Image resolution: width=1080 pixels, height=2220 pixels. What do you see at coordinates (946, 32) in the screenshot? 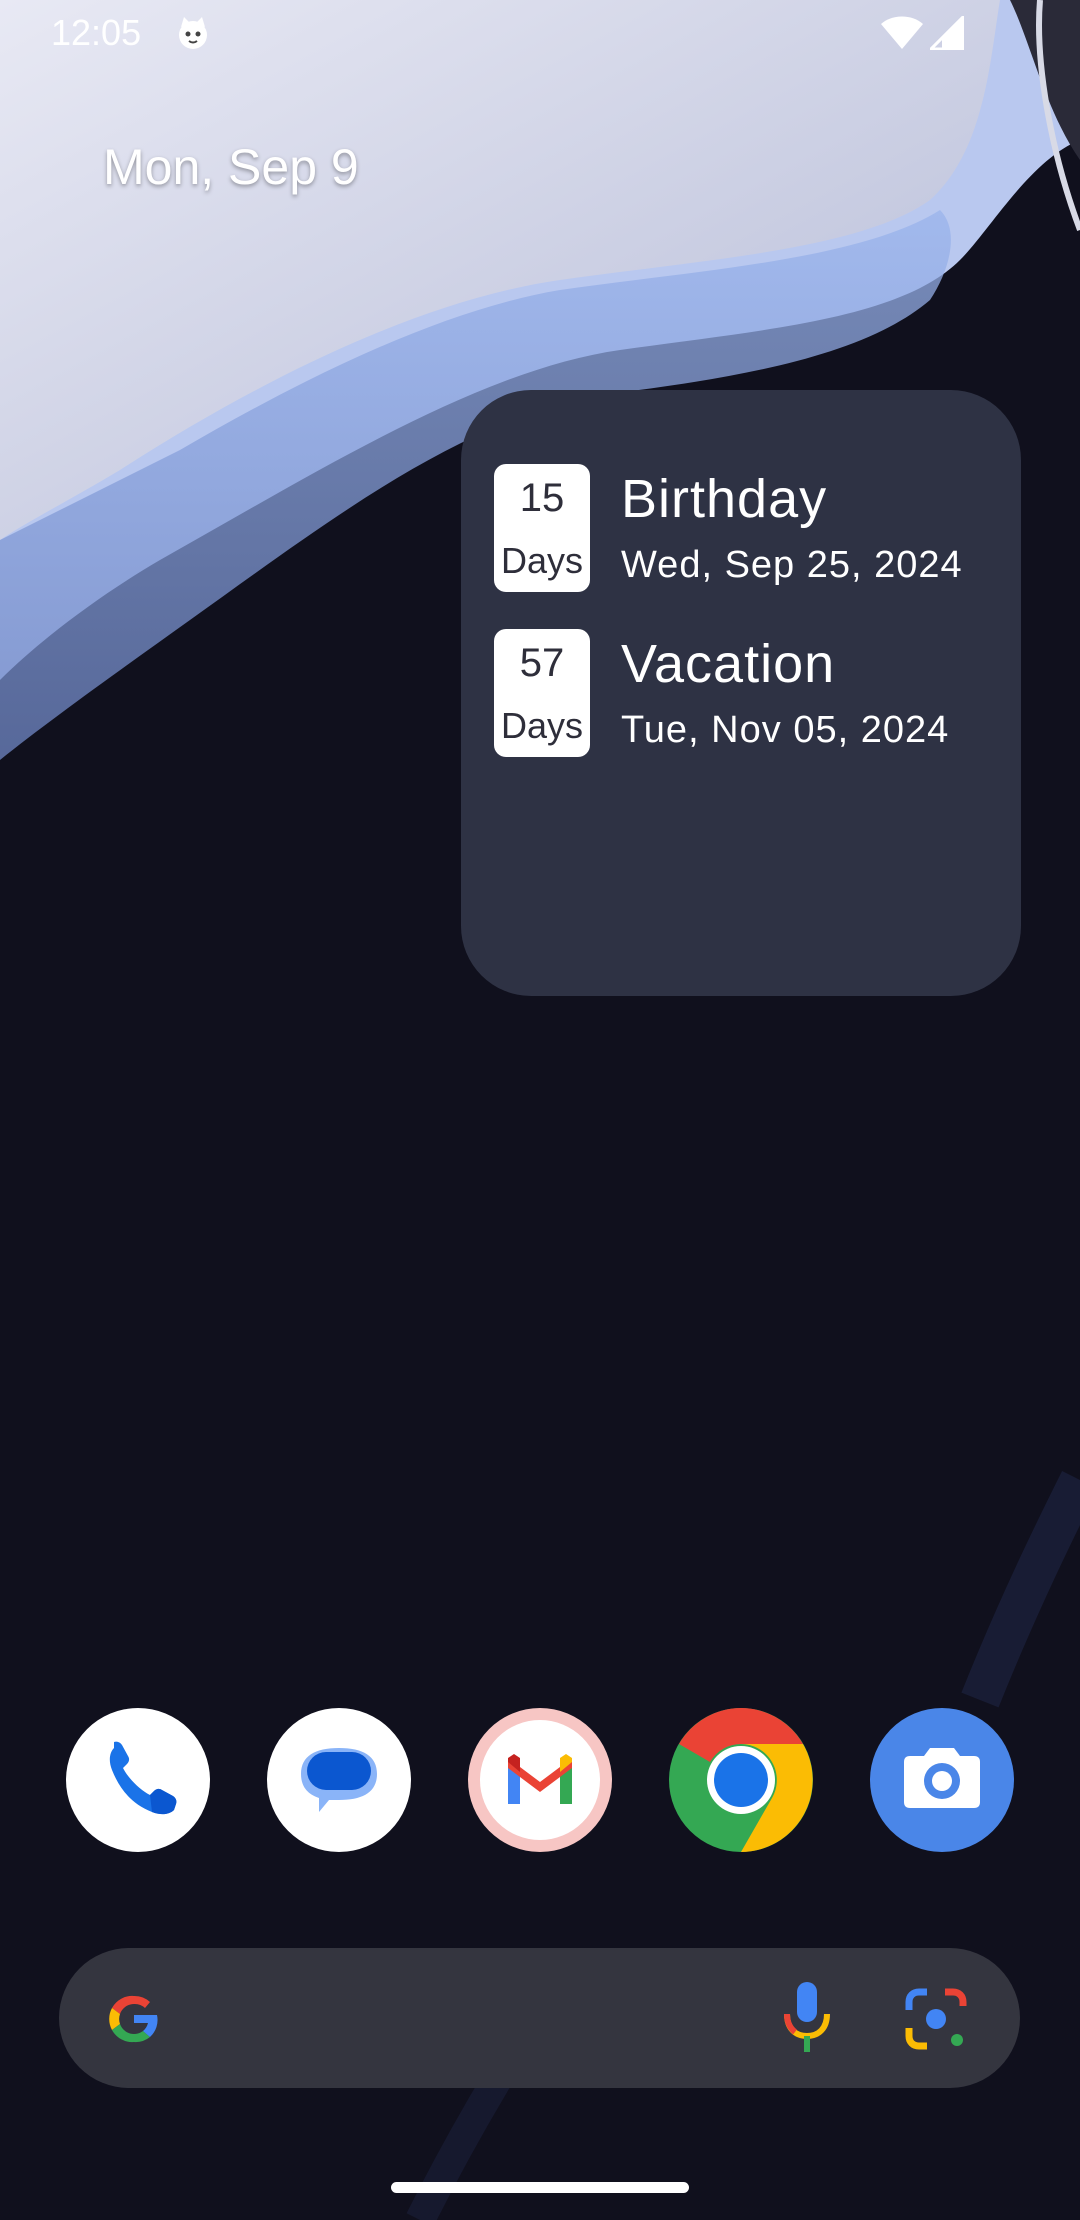
I see `cell-signal-icon` at bounding box center [946, 32].